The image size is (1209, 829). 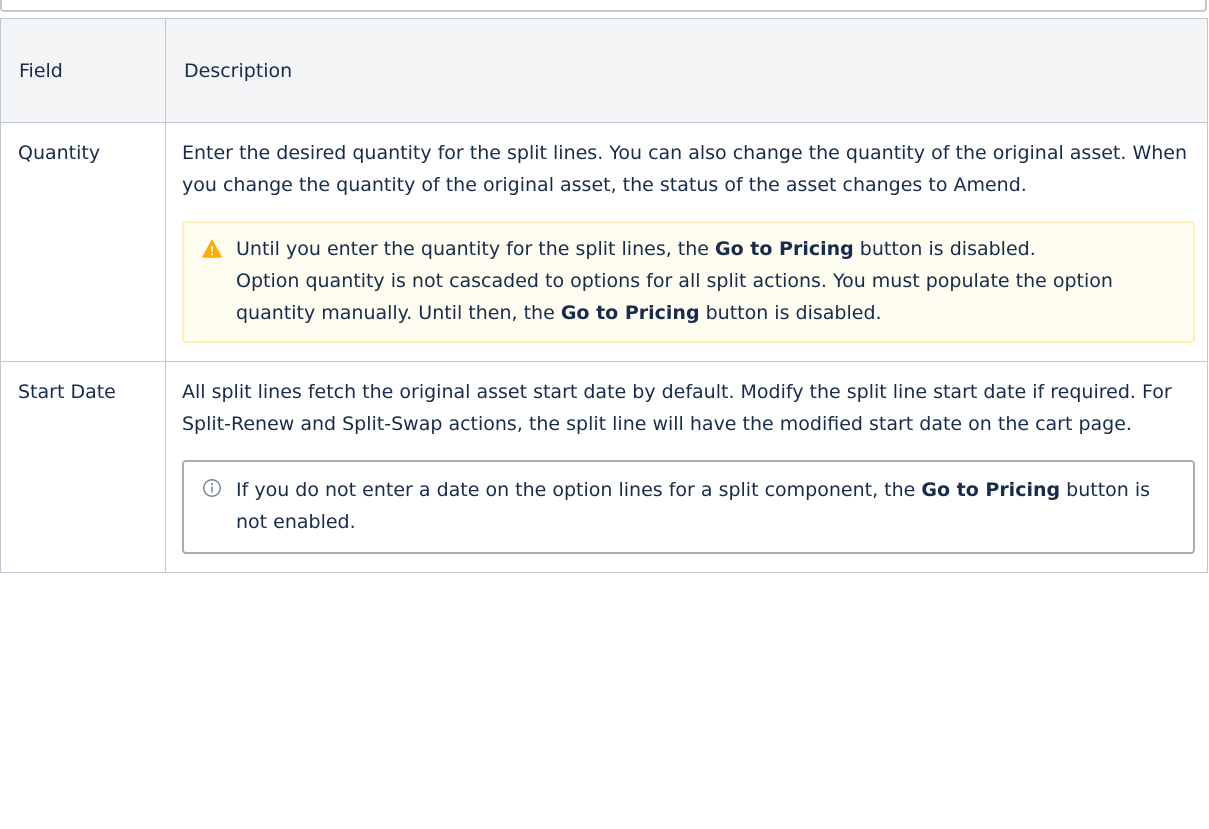 What do you see at coordinates (83, 467) in the screenshot?
I see `field-name-cell: Start Date` at bounding box center [83, 467].